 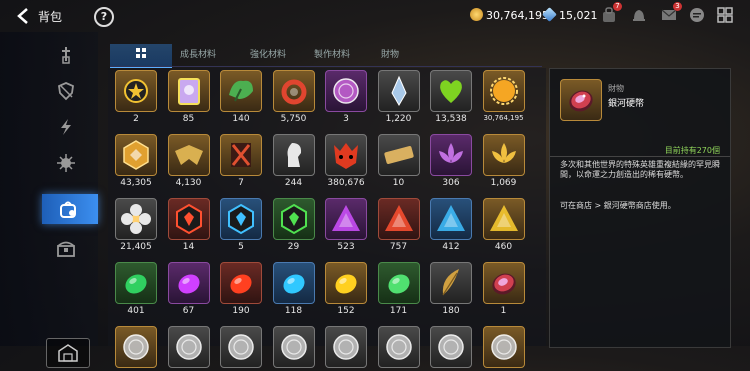 I want to click on menu-button, so click(x=725, y=15).